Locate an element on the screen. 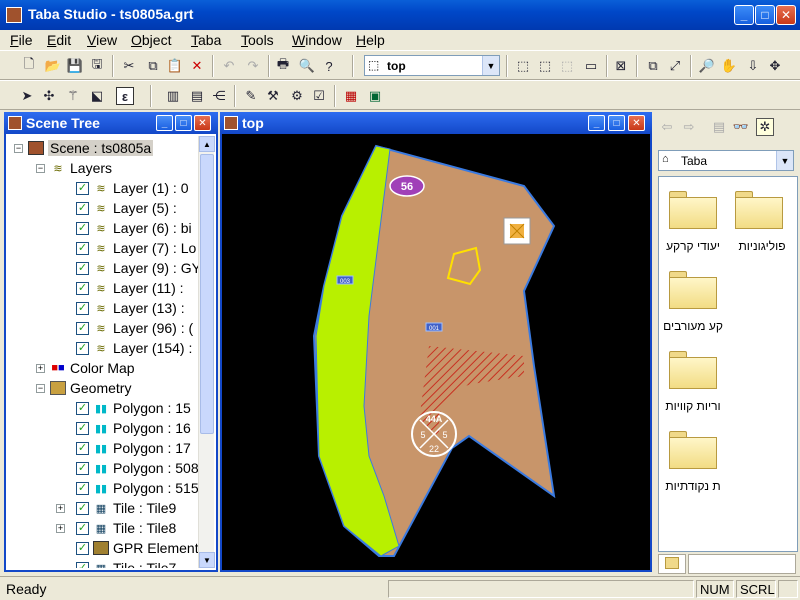 This screenshot has height=600, width=800. gpr-checkbox: ✓ is located at coordinates (82, 548).